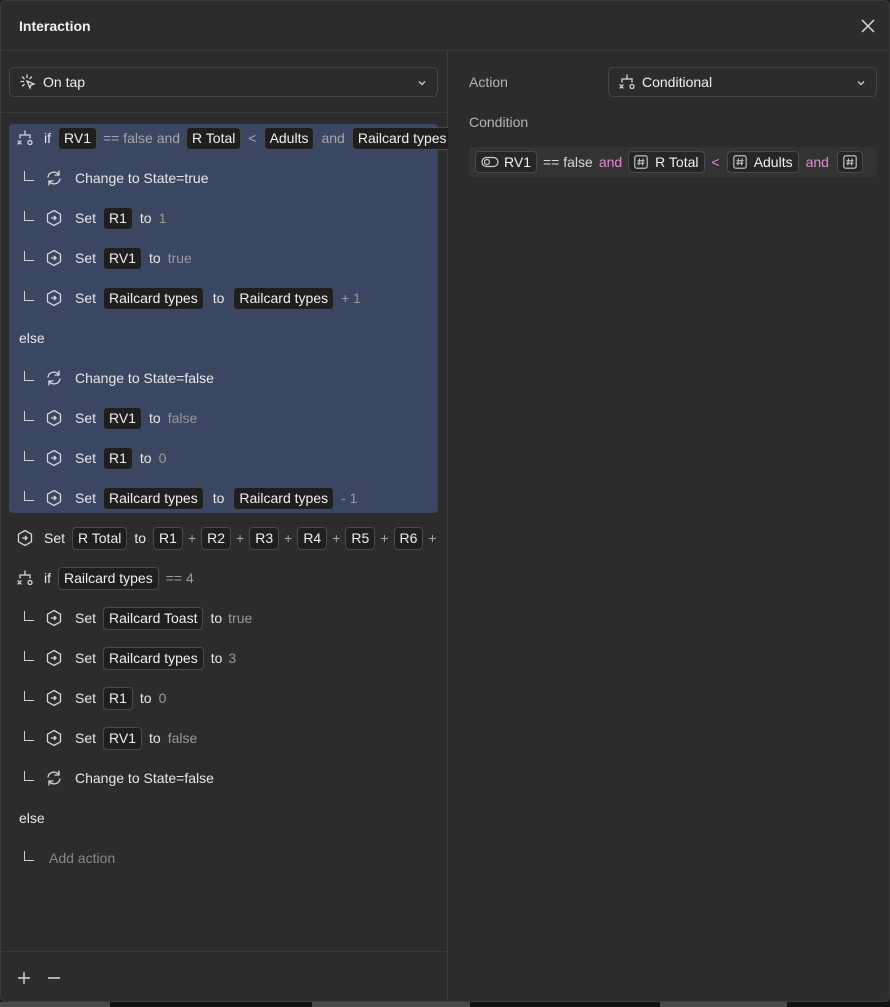  Describe the element at coordinates (224, 658) in the screenshot. I see `action-row-set: Set Railcard types to 3` at that location.